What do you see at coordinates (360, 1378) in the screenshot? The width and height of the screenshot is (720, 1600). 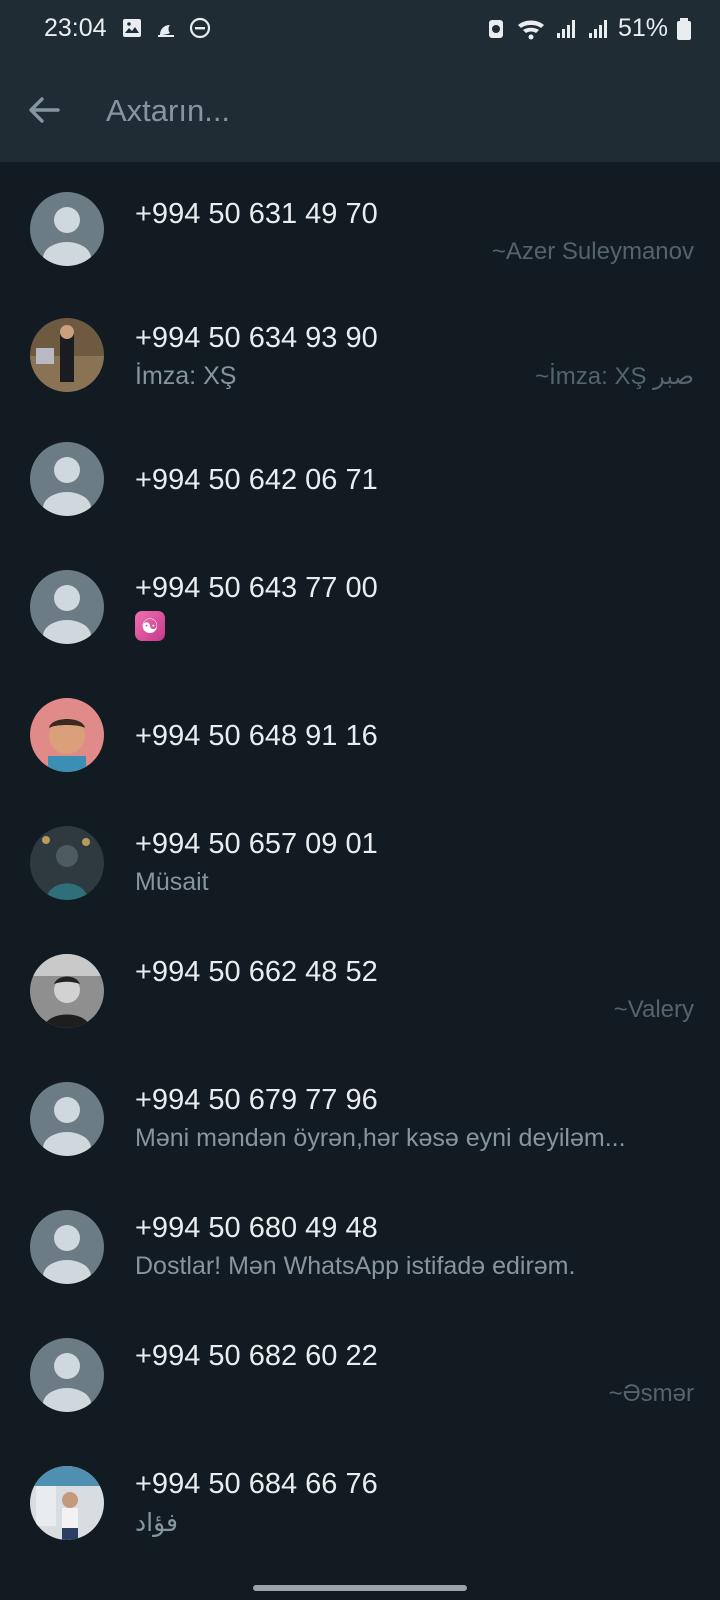 I see `contact-row: +994 50 682 60 22 ~Əsmər` at bounding box center [360, 1378].